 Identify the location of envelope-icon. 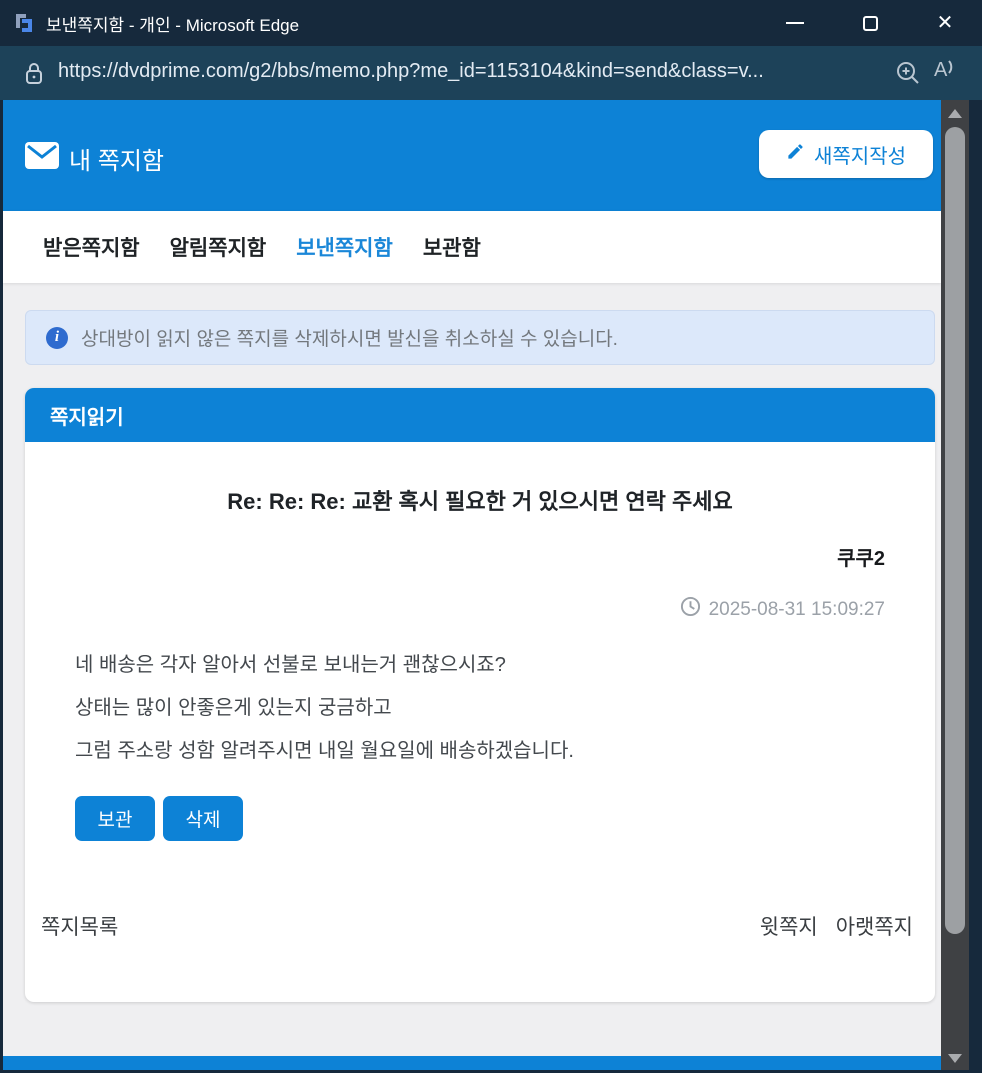
(42, 158).